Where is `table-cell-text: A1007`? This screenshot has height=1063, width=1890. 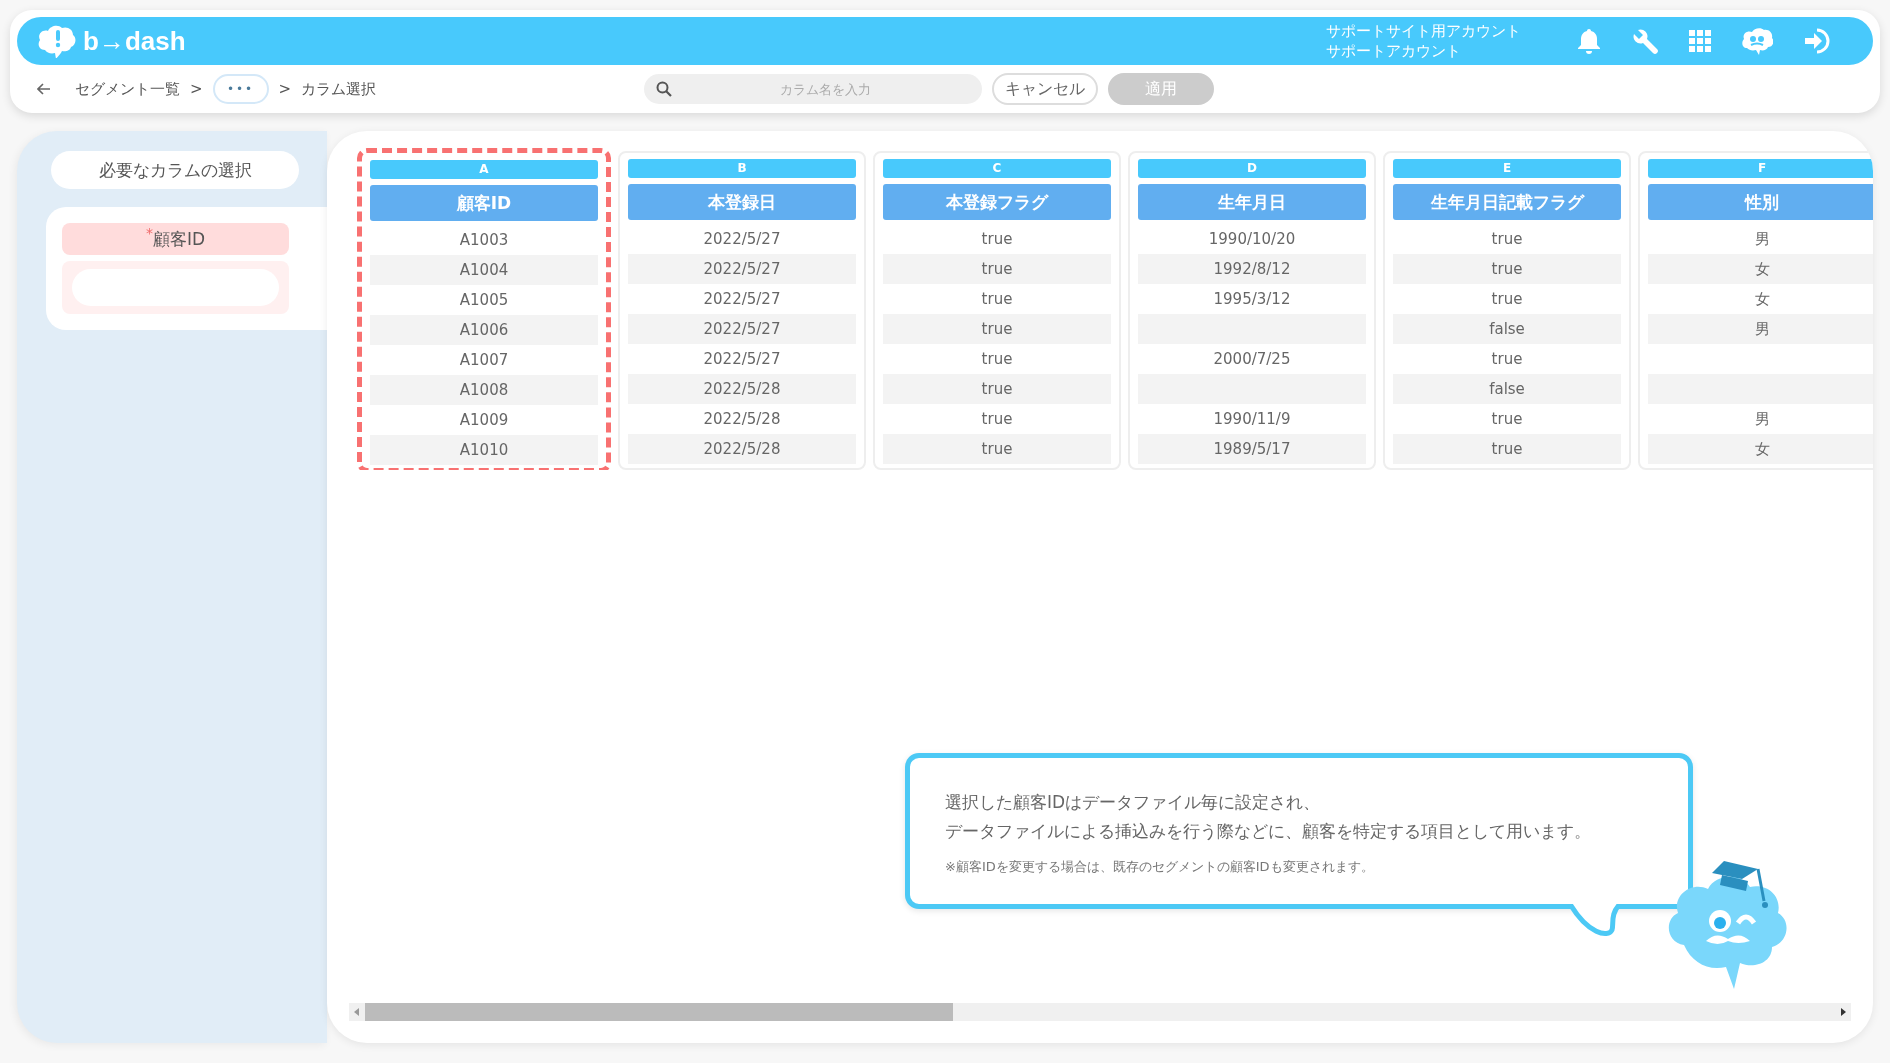
table-cell-text: A1007 is located at coordinates (484, 360).